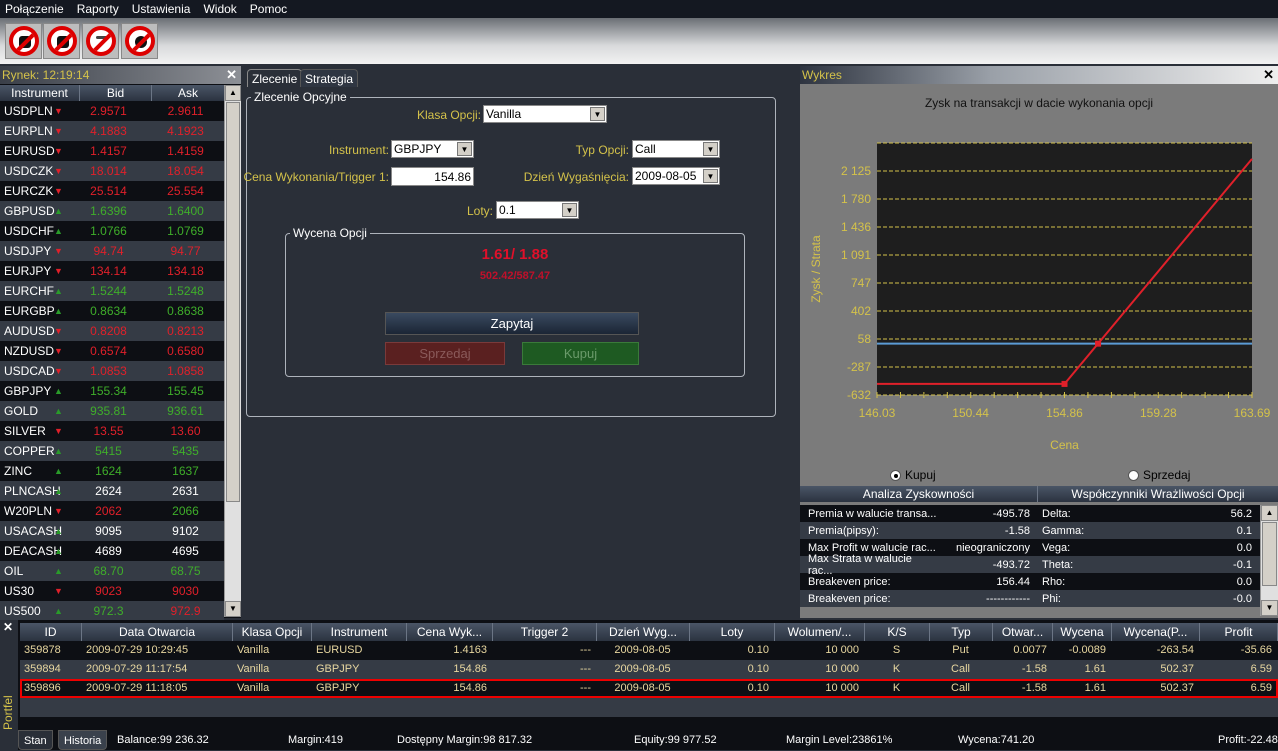  What do you see at coordinates (897, 632) in the screenshot?
I see `column-header: K/S` at bounding box center [897, 632].